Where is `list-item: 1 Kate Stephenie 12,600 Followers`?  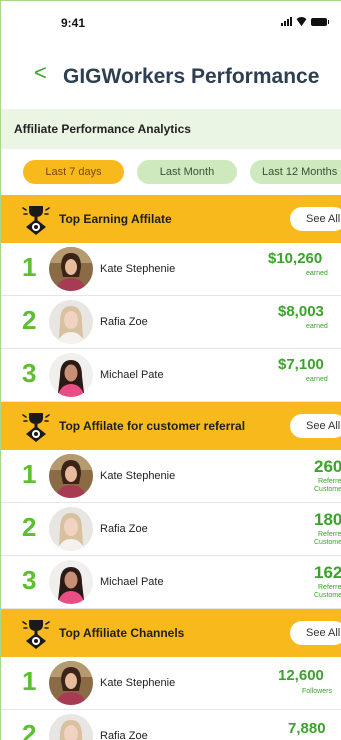 list-item: 1 Kate Stephenie 12,600 Followers is located at coordinates (171, 683).